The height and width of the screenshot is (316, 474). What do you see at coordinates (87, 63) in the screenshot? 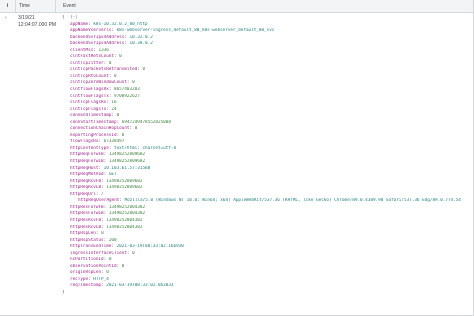
I see `json-field-key: clntTcpJitter` at bounding box center [87, 63].